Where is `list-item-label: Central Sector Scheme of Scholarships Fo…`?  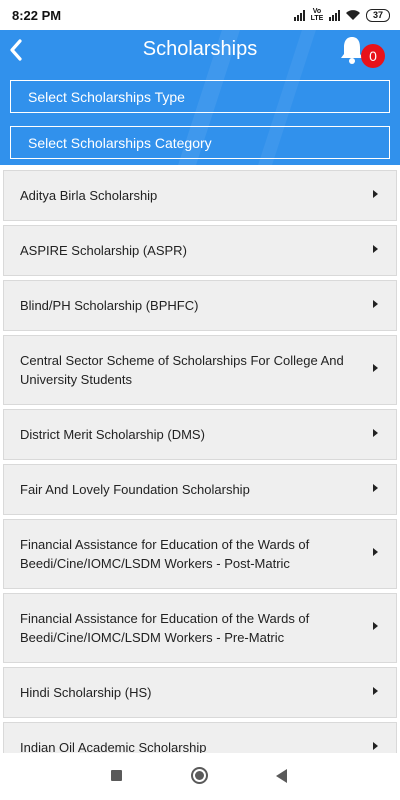
list-item-label: Central Sector Scheme of Scholarships Fo… is located at coordinates (182, 370).